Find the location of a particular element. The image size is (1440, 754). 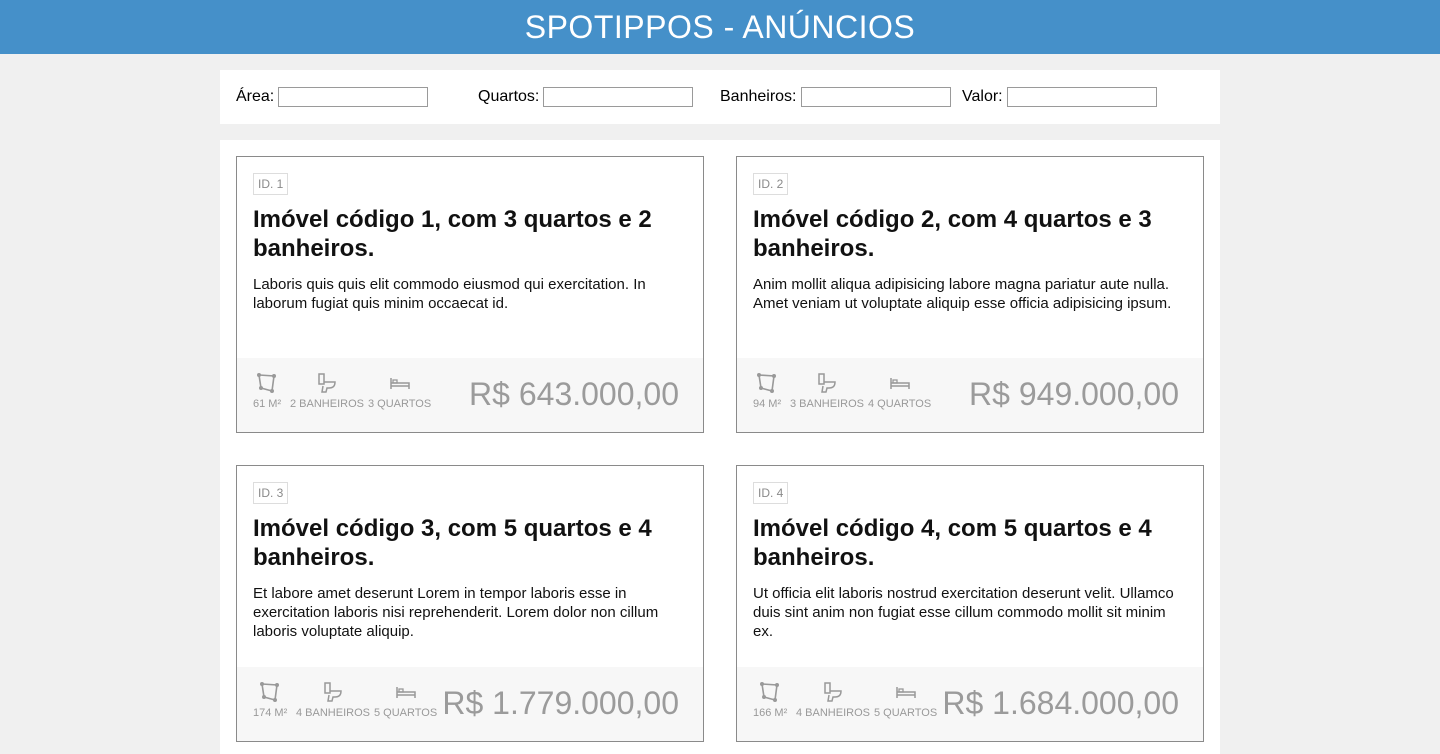

filter-area: Área: is located at coordinates (332, 97).